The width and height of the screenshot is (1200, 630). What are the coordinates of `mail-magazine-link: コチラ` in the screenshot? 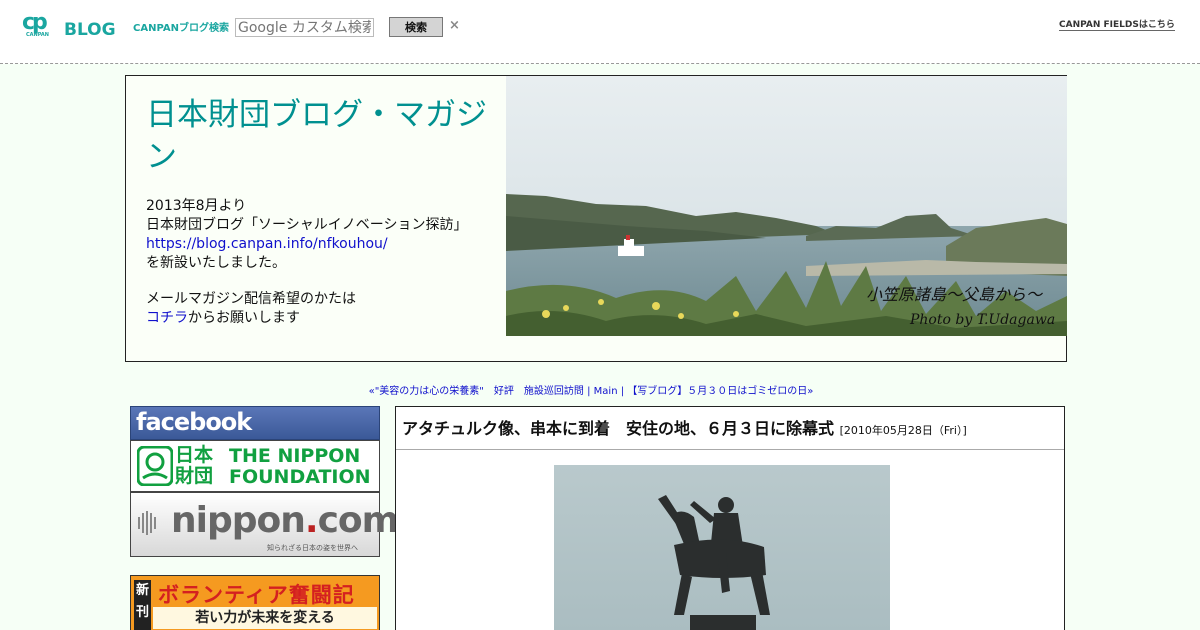 It's located at (167, 318).